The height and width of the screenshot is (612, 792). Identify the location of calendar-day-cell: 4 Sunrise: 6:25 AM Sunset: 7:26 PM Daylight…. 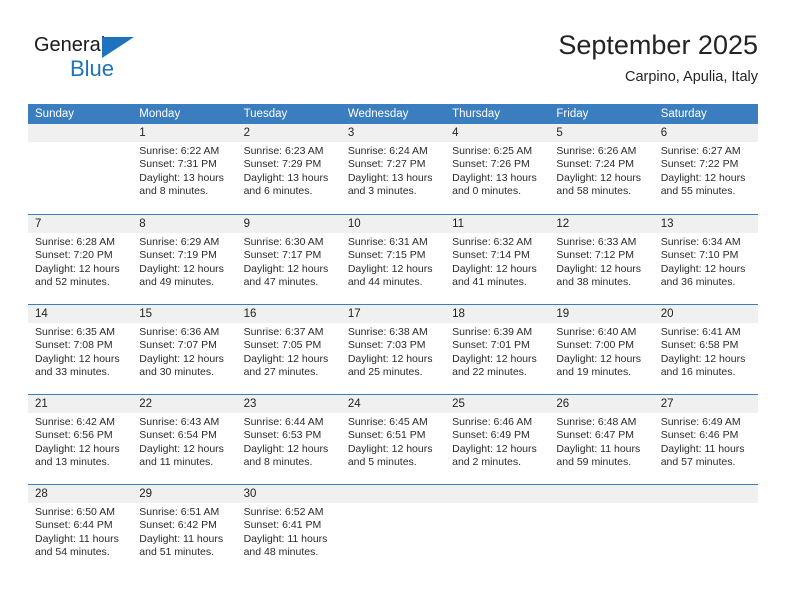
(497, 169).